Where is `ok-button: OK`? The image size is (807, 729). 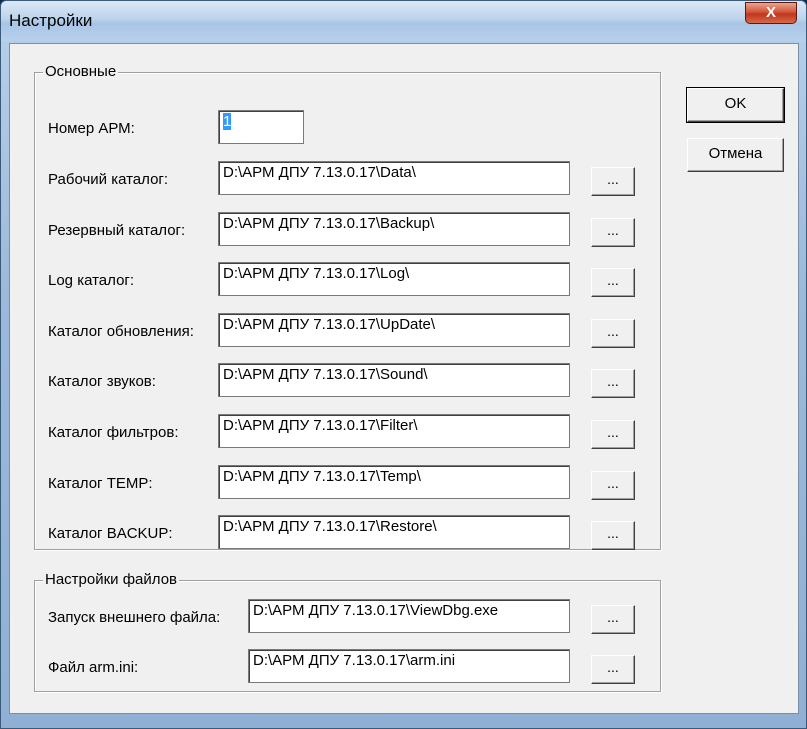
ok-button: OK is located at coordinates (735, 105).